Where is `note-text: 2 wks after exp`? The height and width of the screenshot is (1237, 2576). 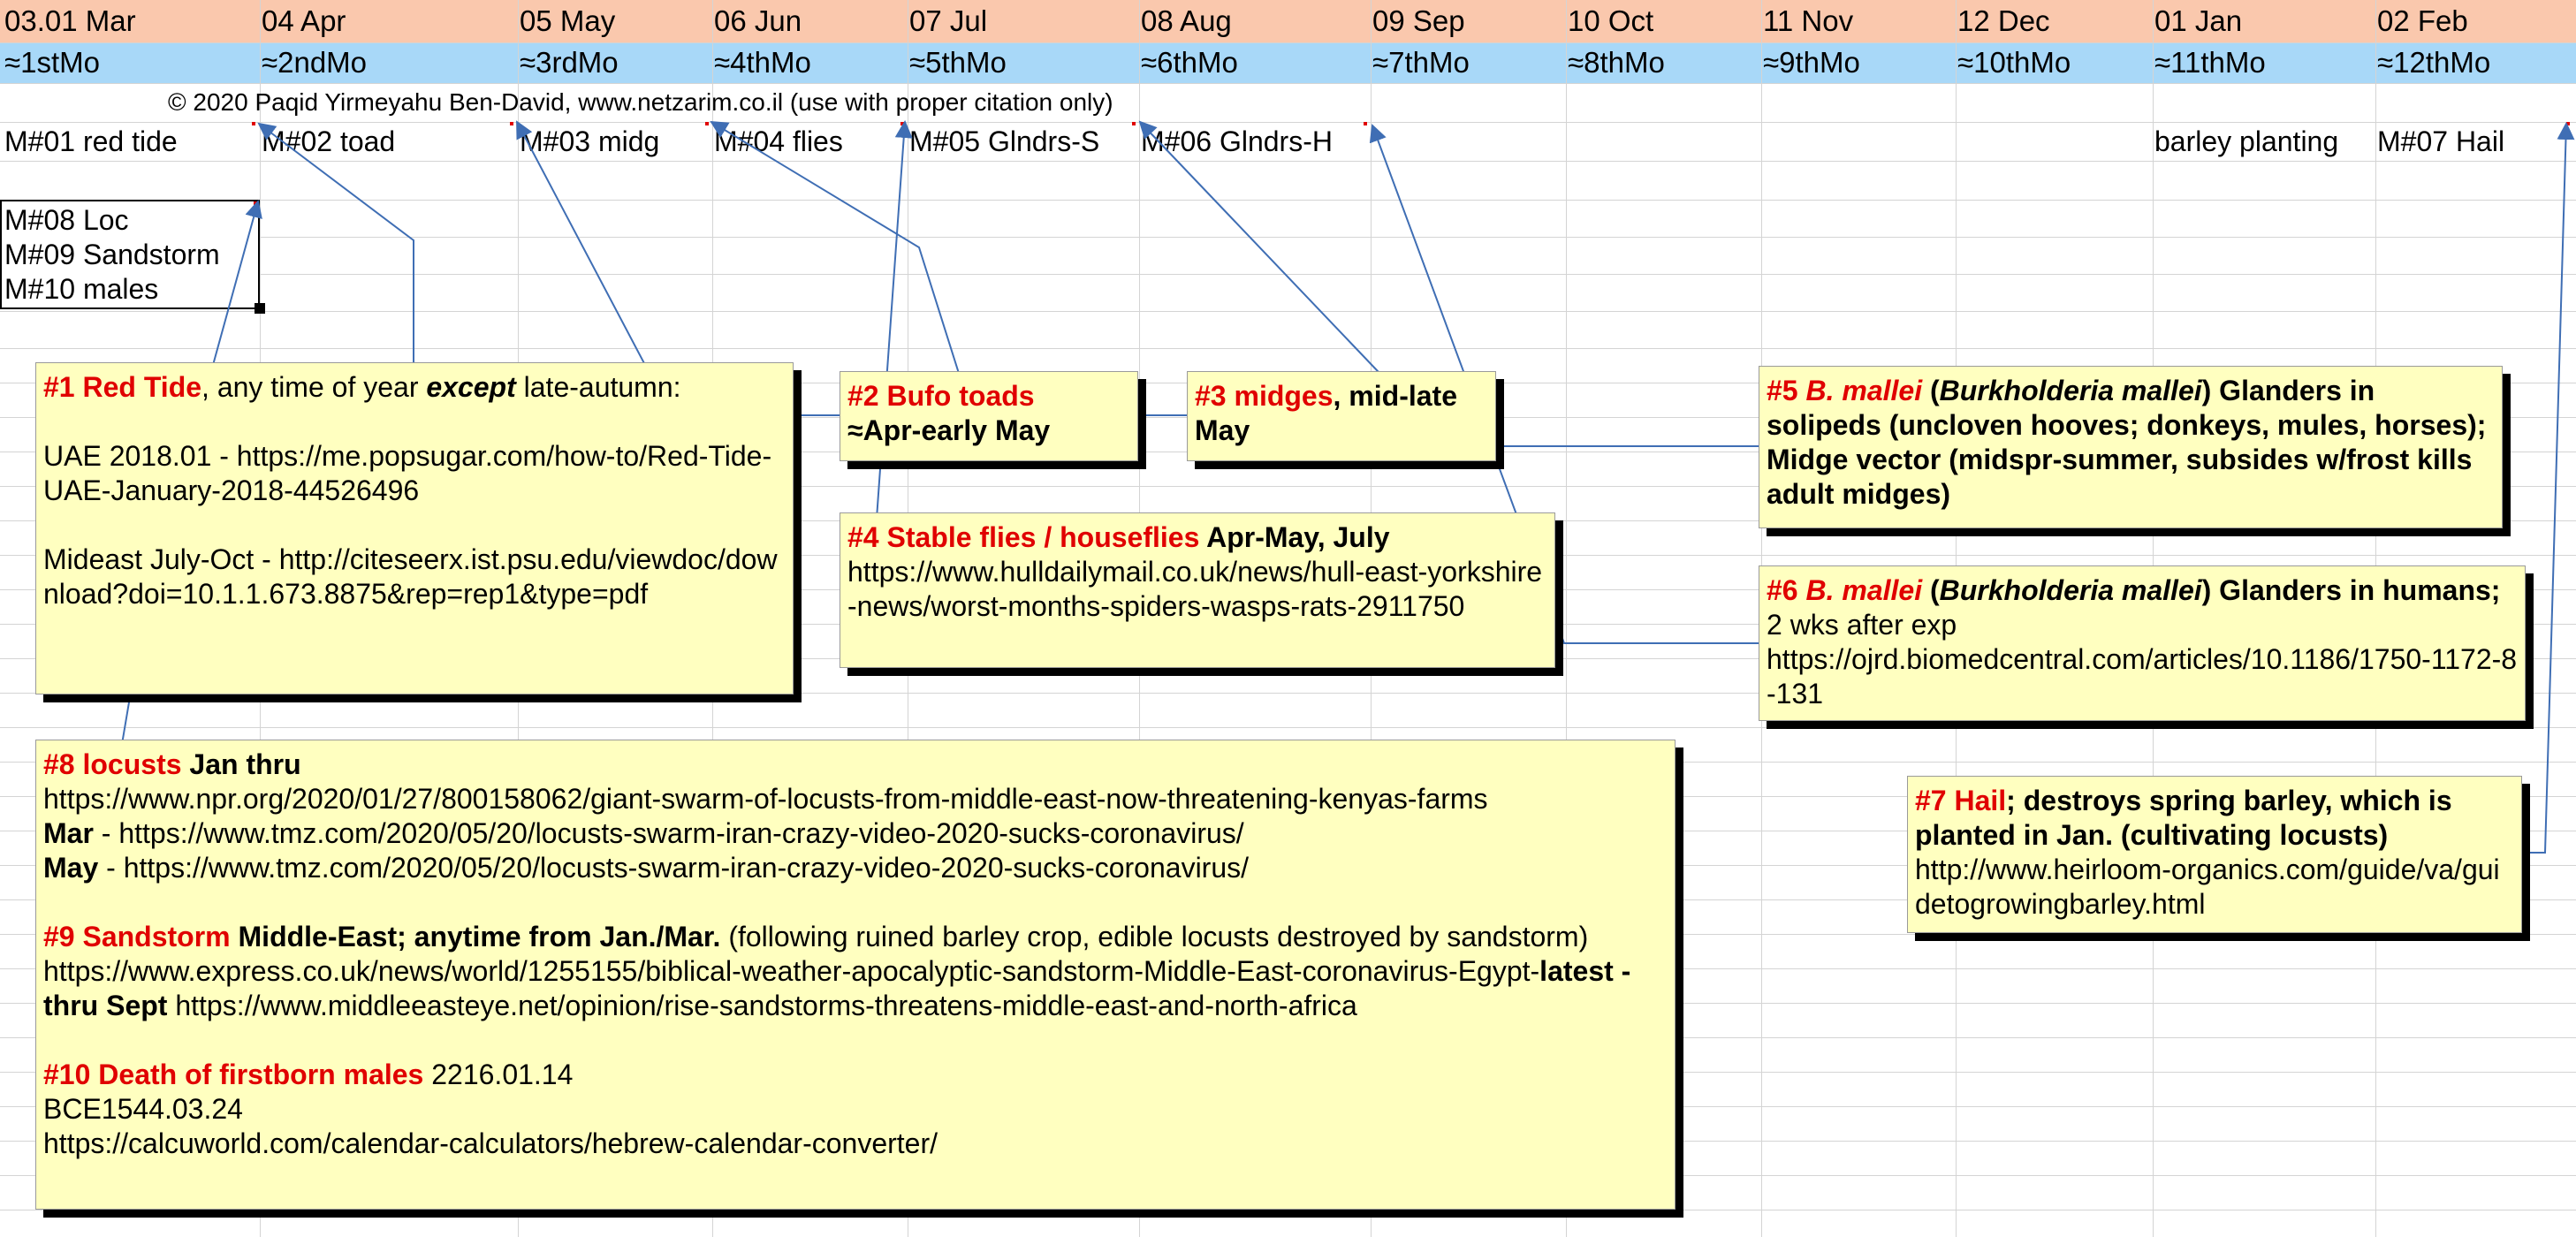 note-text: 2 wks after exp is located at coordinates (1862, 625).